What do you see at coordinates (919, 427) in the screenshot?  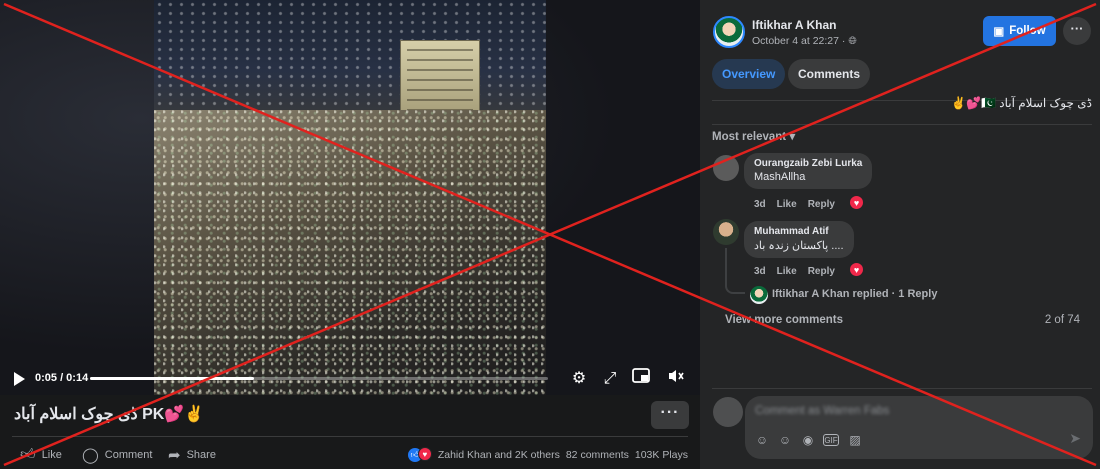 I see `comment-composer: Comment as Warren Fabs ☺ ☺ ◉ GIF ▨ ➤` at bounding box center [919, 427].